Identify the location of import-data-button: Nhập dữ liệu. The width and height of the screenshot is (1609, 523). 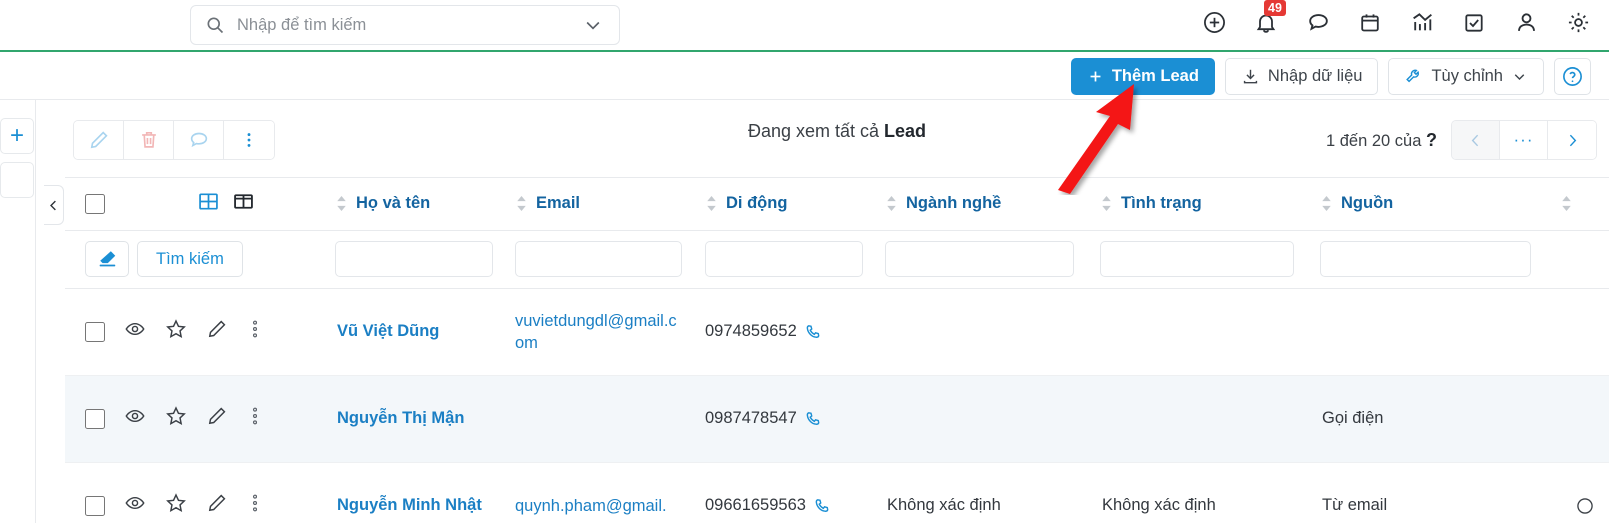
(1301, 76).